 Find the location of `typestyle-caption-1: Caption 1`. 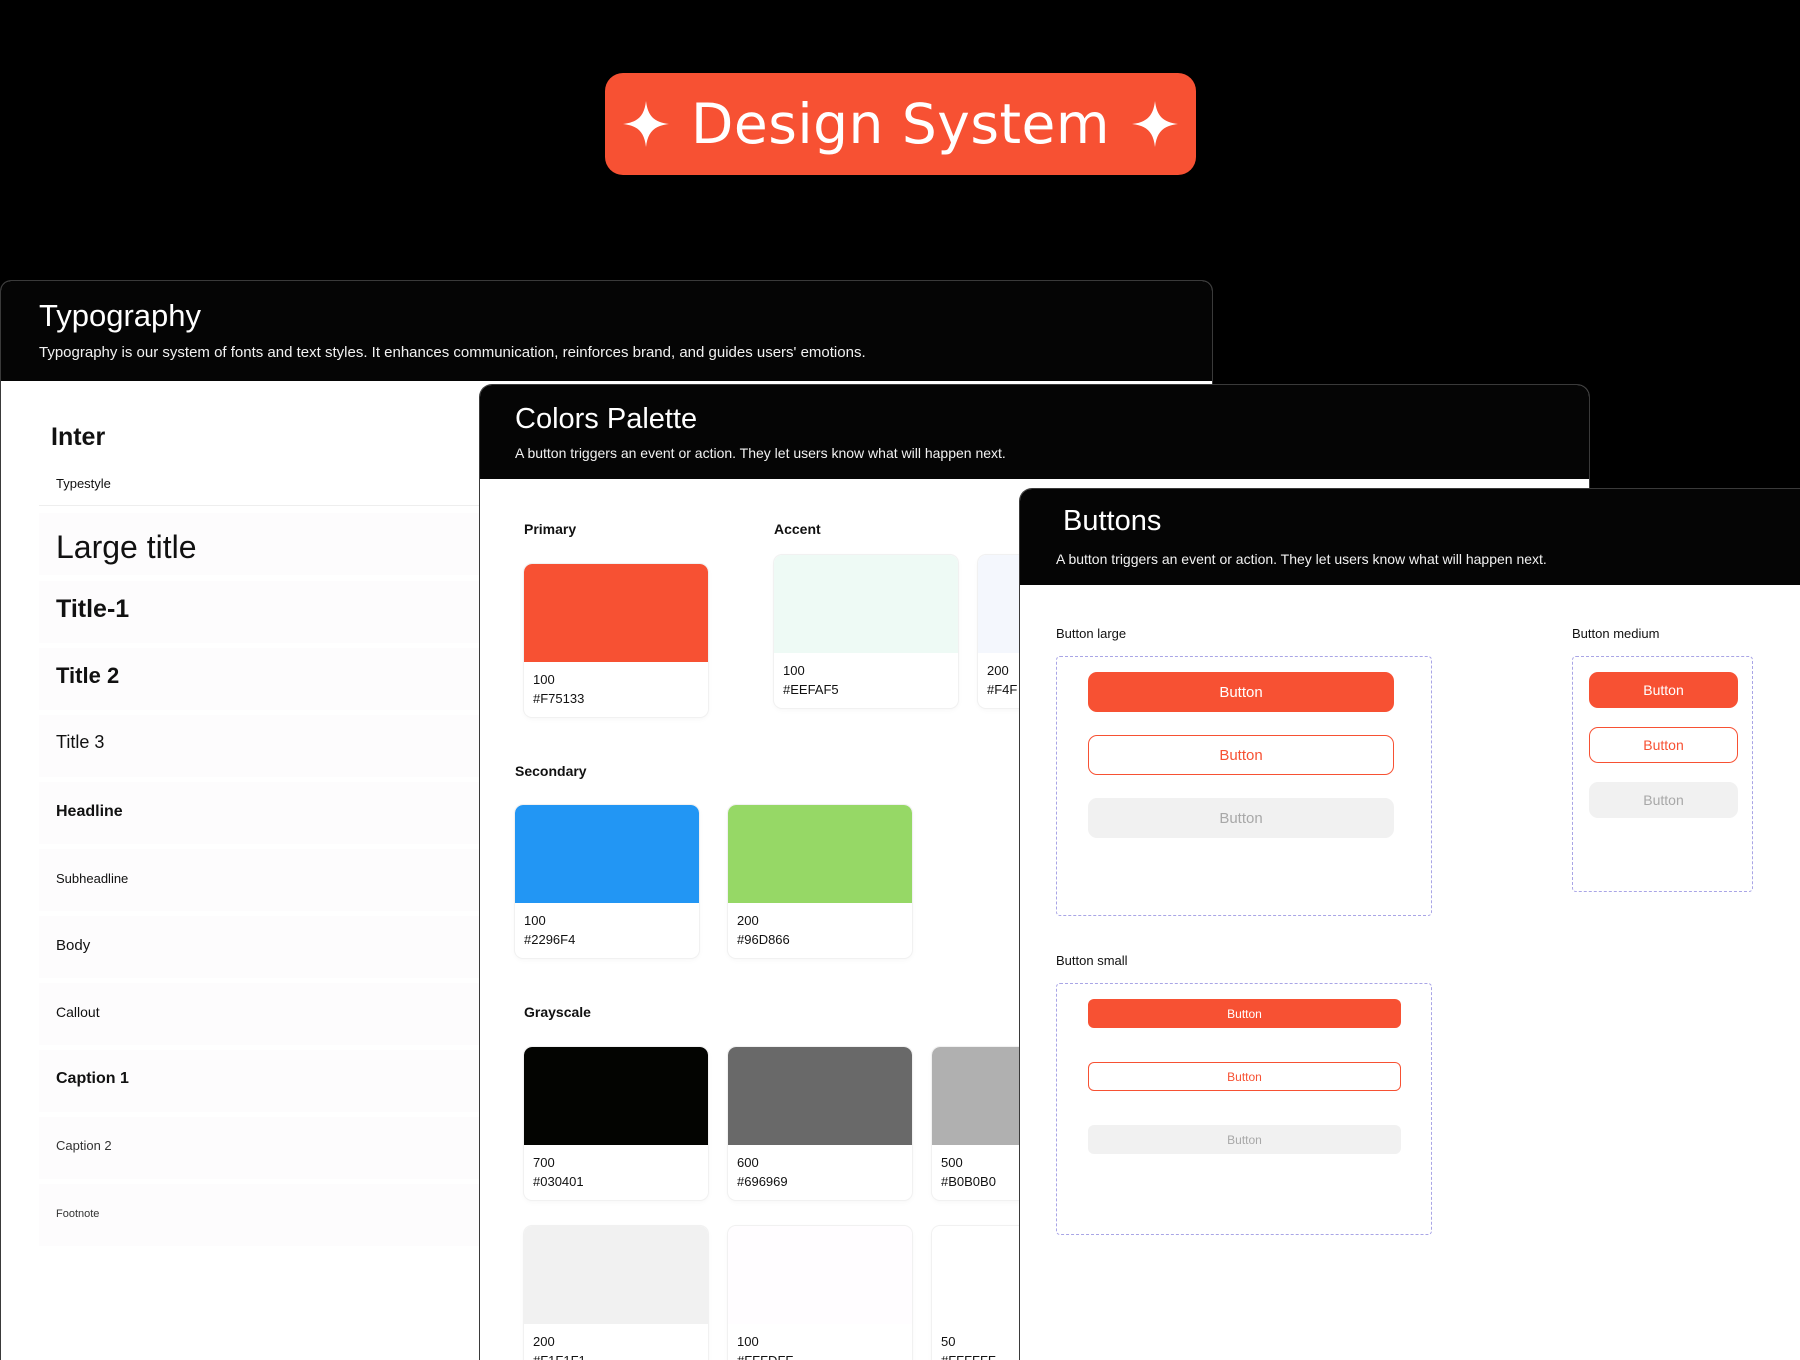

typestyle-caption-1: Caption 1 is located at coordinates (92, 1078).